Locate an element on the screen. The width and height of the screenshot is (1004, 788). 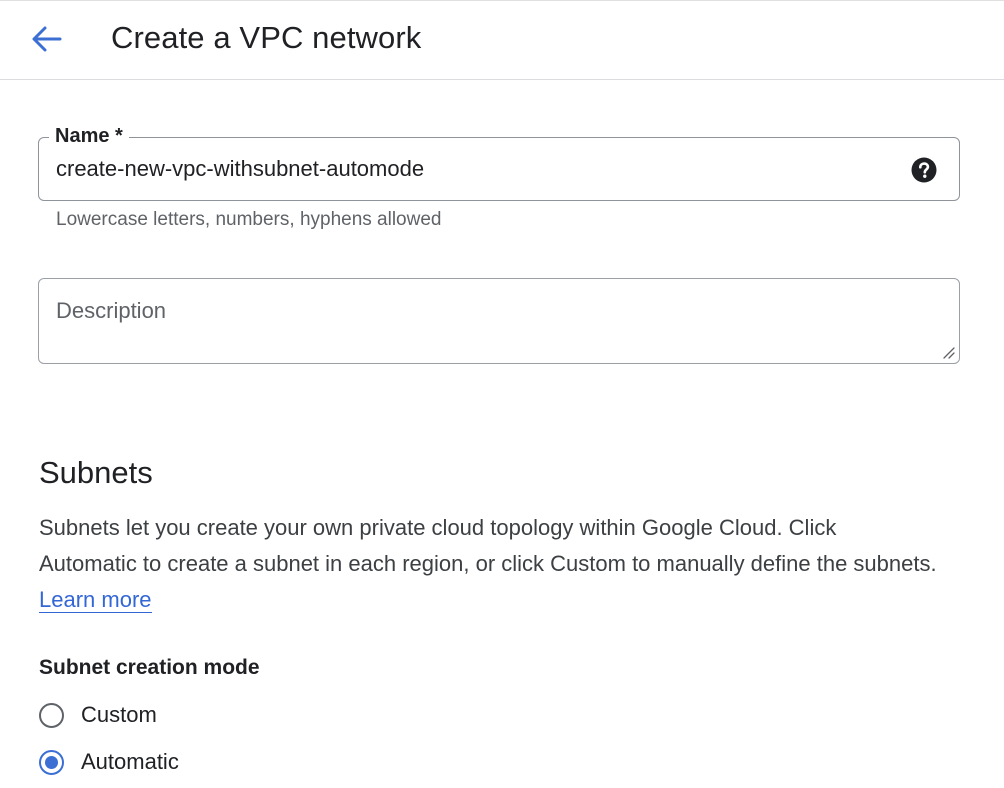
radio-button-automatic is located at coordinates (51, 762).